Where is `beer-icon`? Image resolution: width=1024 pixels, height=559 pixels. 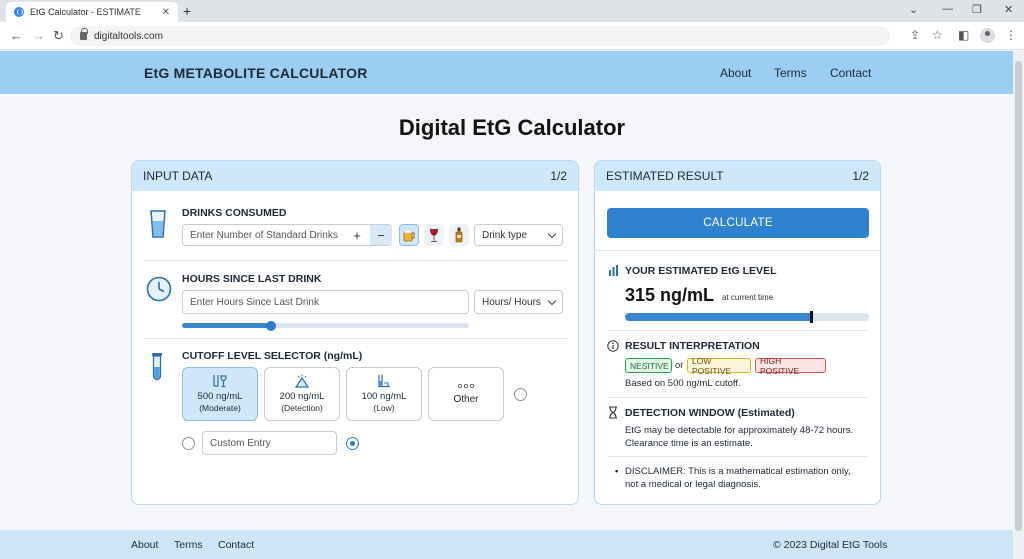
beer-icon is located at coordinates (409, 235).